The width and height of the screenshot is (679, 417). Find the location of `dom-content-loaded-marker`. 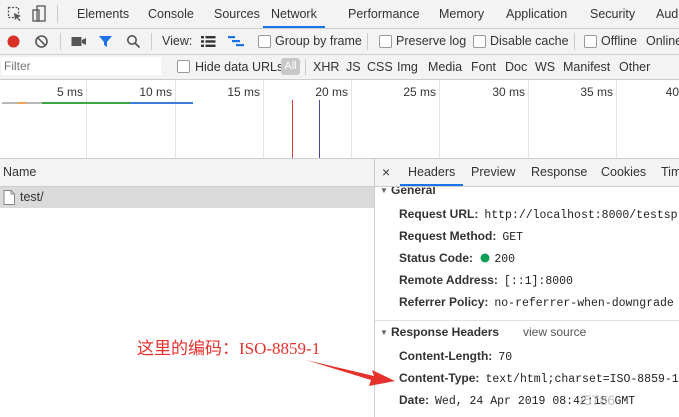

dom-content-loaded-marker is located at coordinates (319, 129).